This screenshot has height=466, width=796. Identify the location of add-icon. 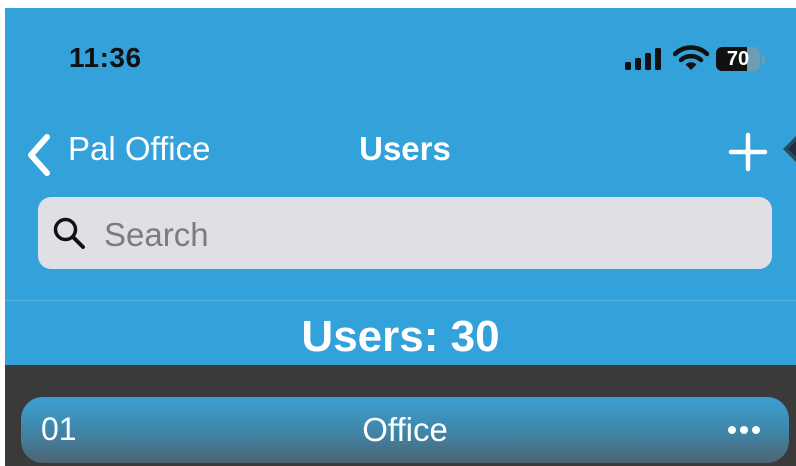
(748, 152).